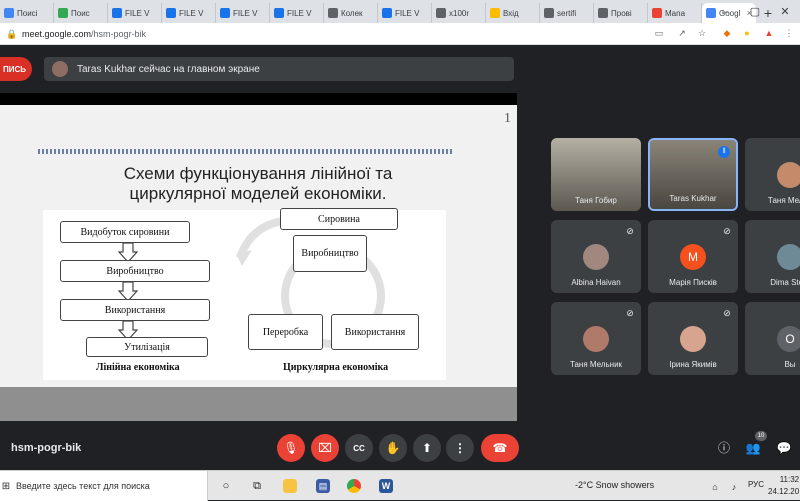  I want to click on circular-box-production: Виробництво, so click(330, 253).